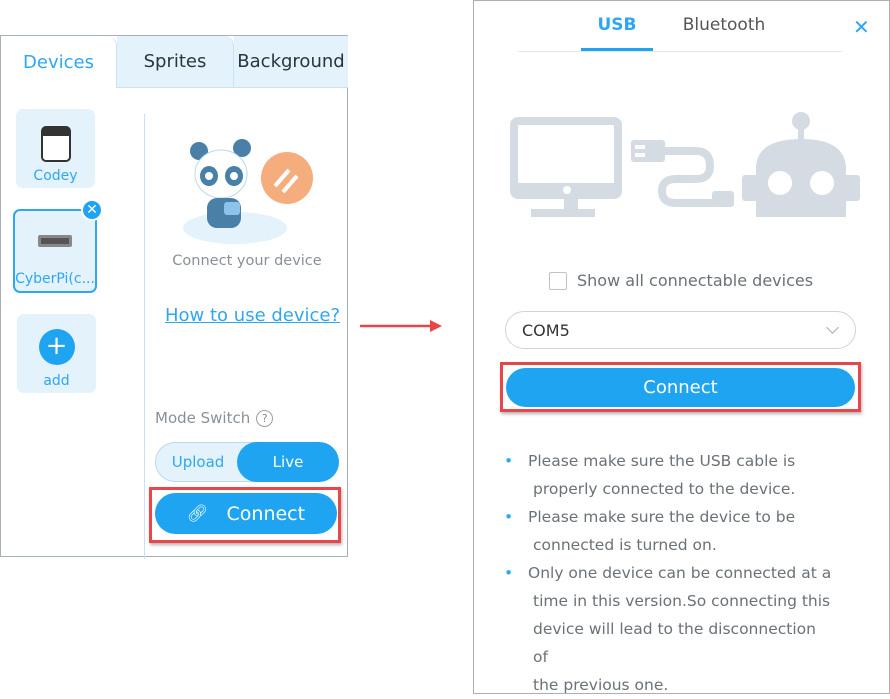 The height and width of the screenshot is (699, 890). I want to click on how-to-use-link: How to use device?, so click(252, 315).